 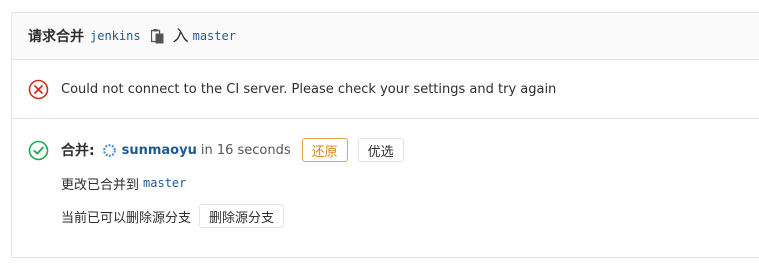 What do you see at coordinates (100, 185) in the screenshot?
I see `merged-into-text: 更改已合并到` at bounding box center [100, 185].